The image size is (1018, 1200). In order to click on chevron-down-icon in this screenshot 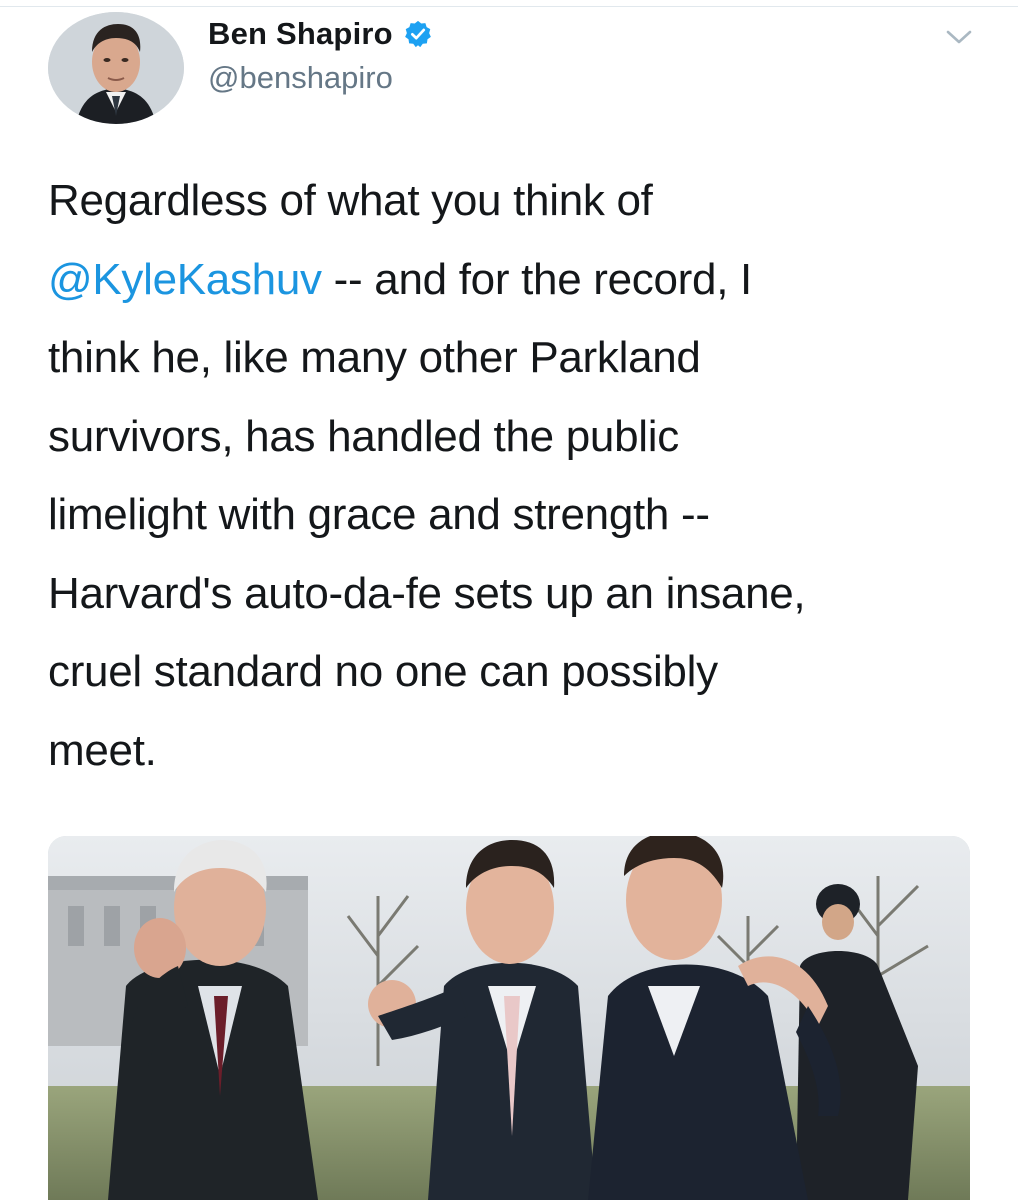, I will do `click(959, 37)`.